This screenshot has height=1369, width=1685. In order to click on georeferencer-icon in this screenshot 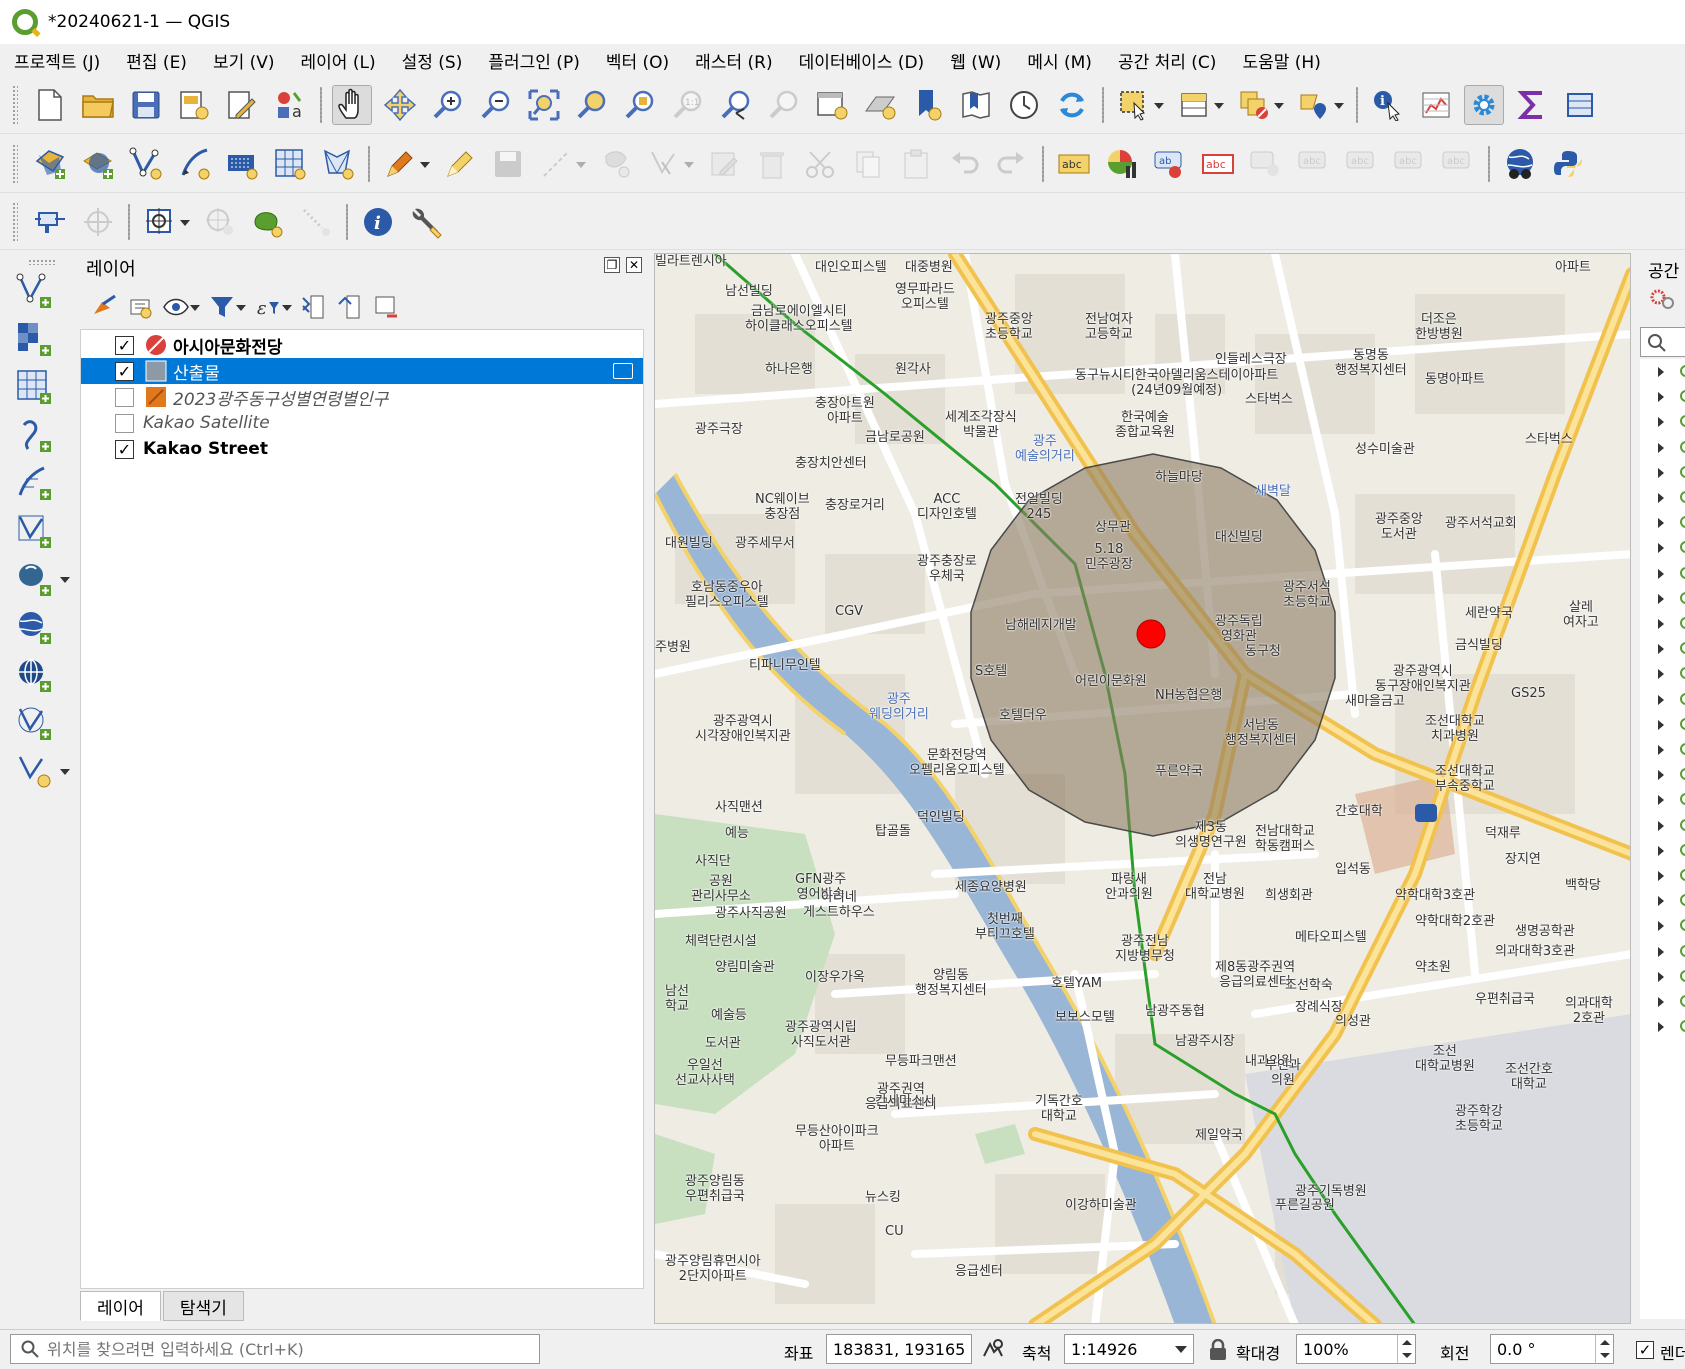, I will do `click(165, 222)`.